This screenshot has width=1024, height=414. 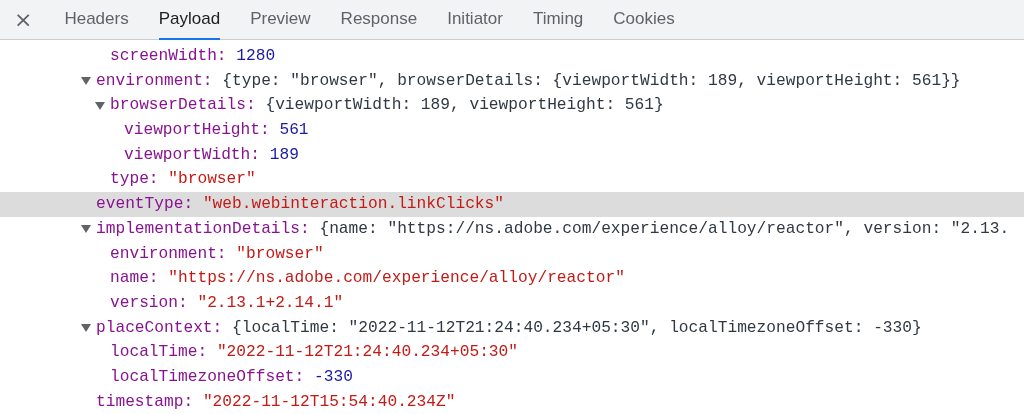 I want to click on tree-row: version: "2.13.1+2.14.1", so click(x=512, y=303).